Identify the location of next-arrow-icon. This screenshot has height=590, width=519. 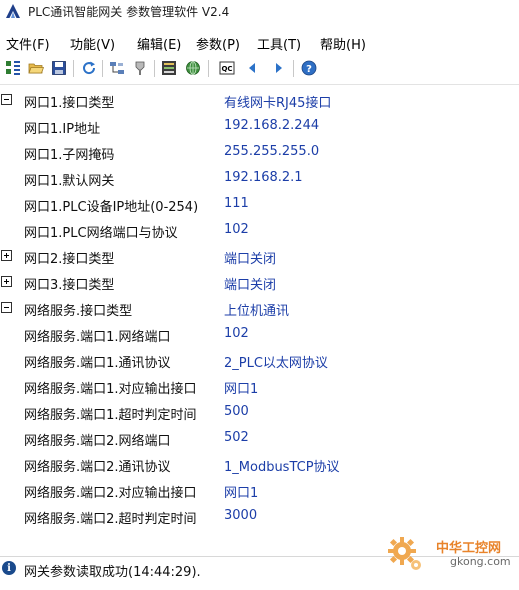
(279, 68).